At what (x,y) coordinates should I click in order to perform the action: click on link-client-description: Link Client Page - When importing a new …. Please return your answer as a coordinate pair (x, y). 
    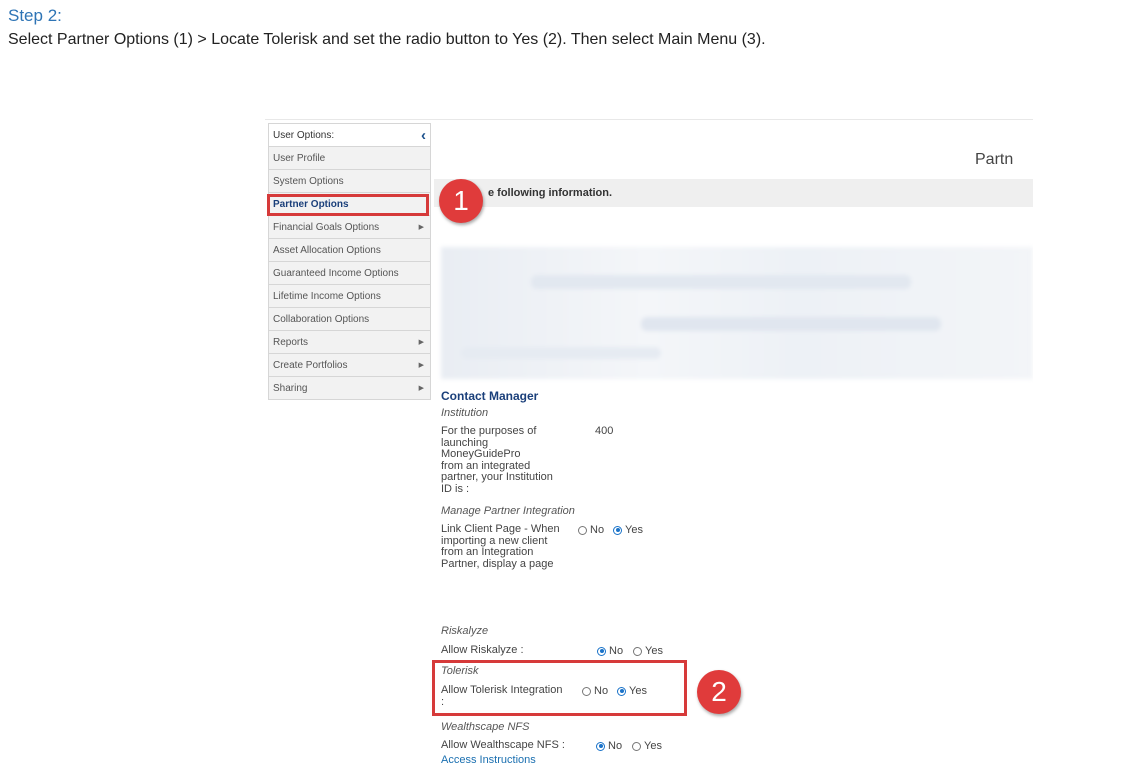
    Looking at the image, I should click on (506, 546).